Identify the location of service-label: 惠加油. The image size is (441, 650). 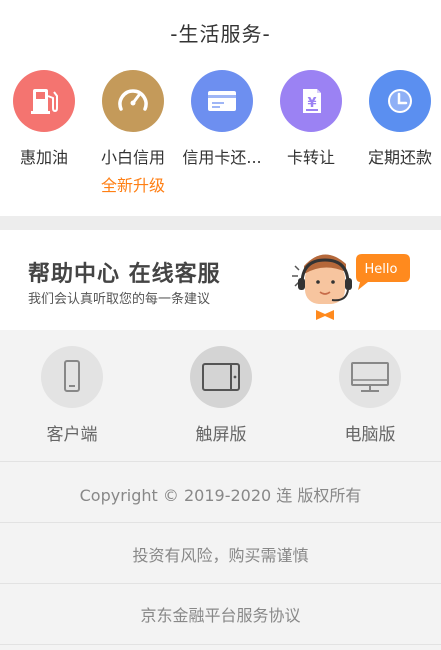
(43, 157).